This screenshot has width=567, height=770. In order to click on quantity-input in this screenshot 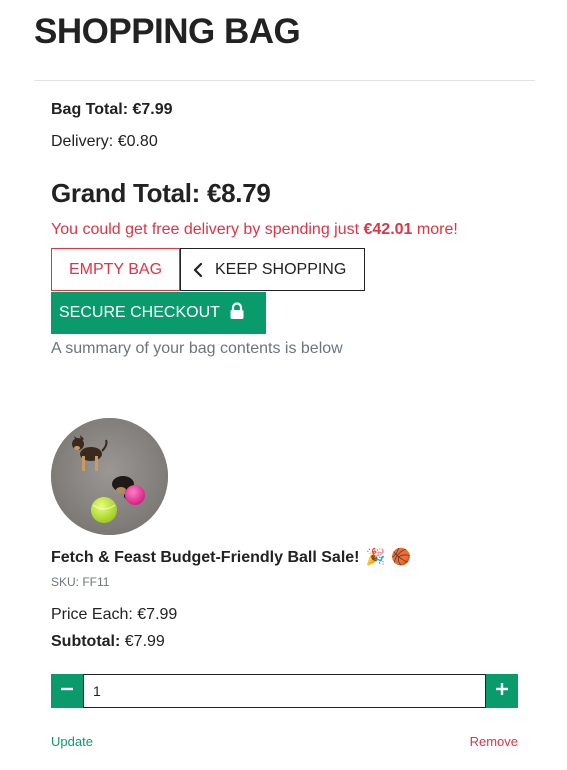, I will do `click(284, 691)`.